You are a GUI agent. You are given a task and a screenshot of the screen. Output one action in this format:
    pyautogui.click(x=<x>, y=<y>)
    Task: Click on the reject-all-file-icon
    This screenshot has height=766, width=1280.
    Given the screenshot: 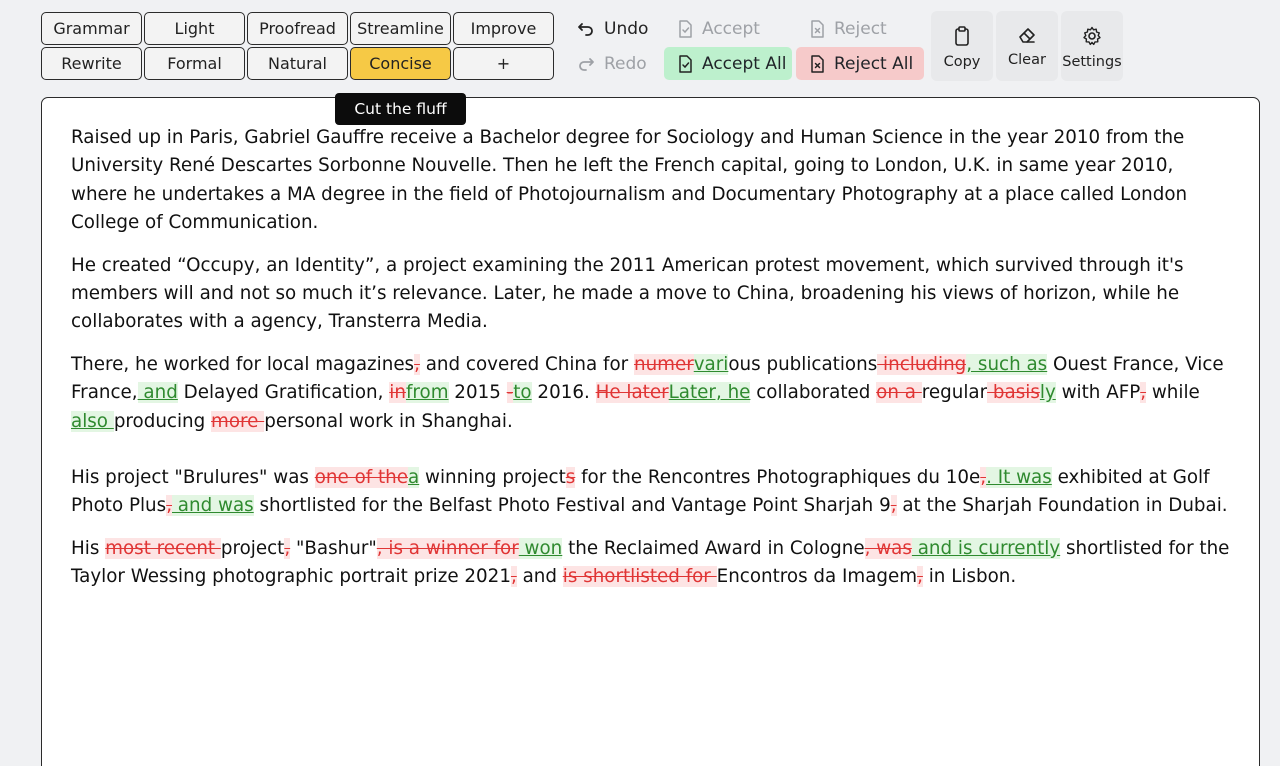 What is the action you would take?
    pyautogui.click(x=817, y=63)
    